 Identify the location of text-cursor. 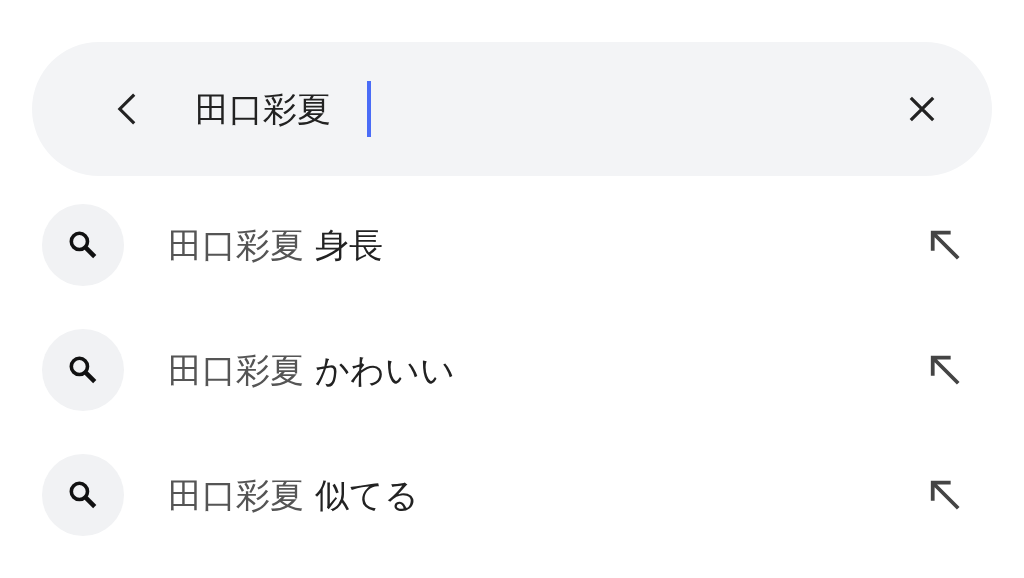
(369, 109).